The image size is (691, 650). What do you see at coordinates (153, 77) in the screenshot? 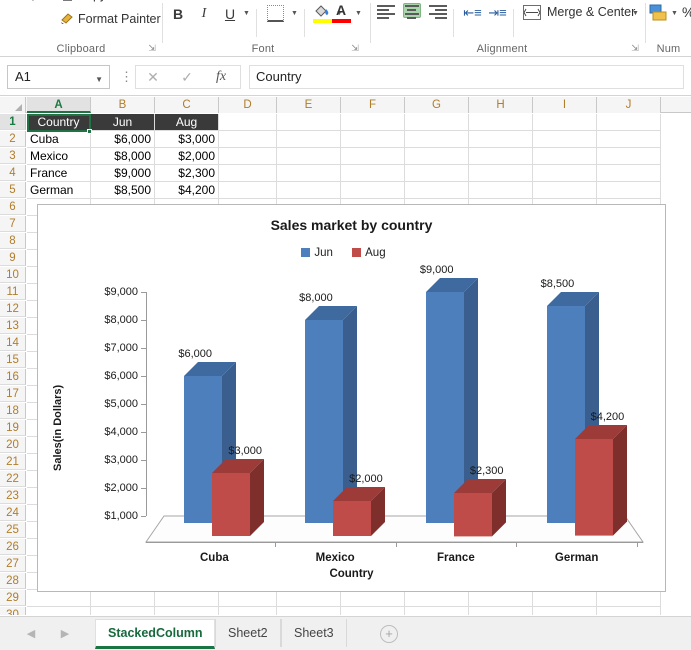
I see `cancel-icon: ✕` at bounding box center [153, 77].